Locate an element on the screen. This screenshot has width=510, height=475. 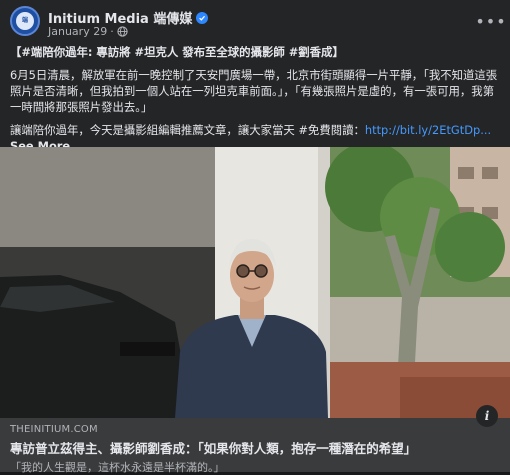
preview-domain: THEINITIUM.COM is located at coordinates (54, 429).